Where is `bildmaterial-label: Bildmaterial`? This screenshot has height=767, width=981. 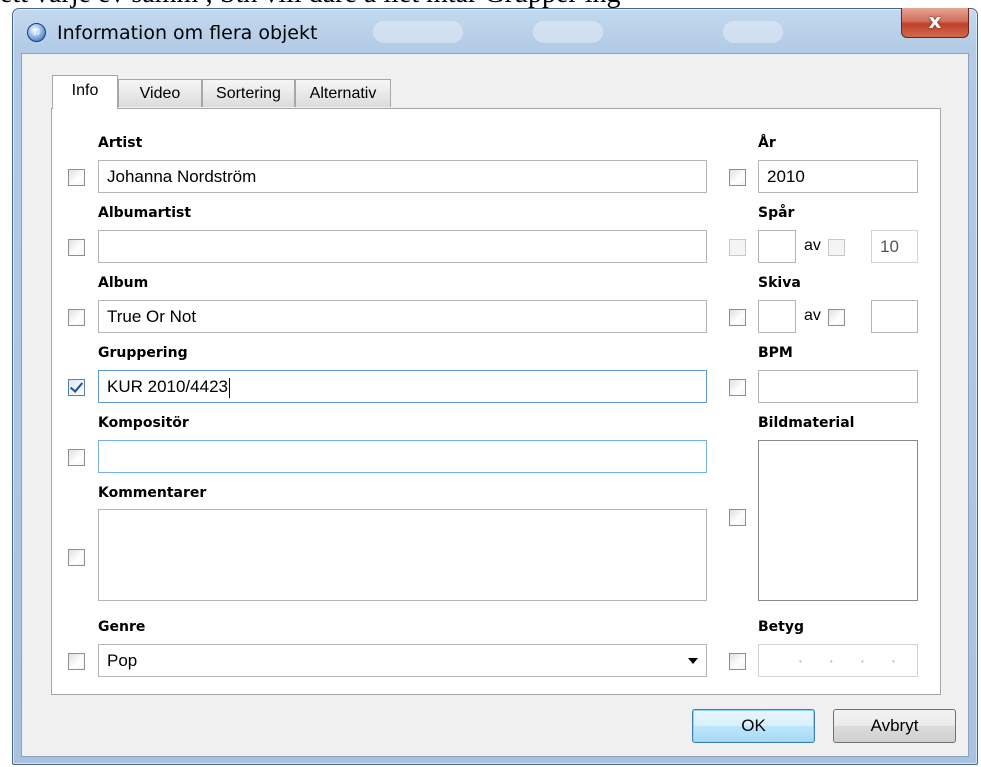
bildmaterial-label: Bildmaterial is located at coordinates (806, 423).